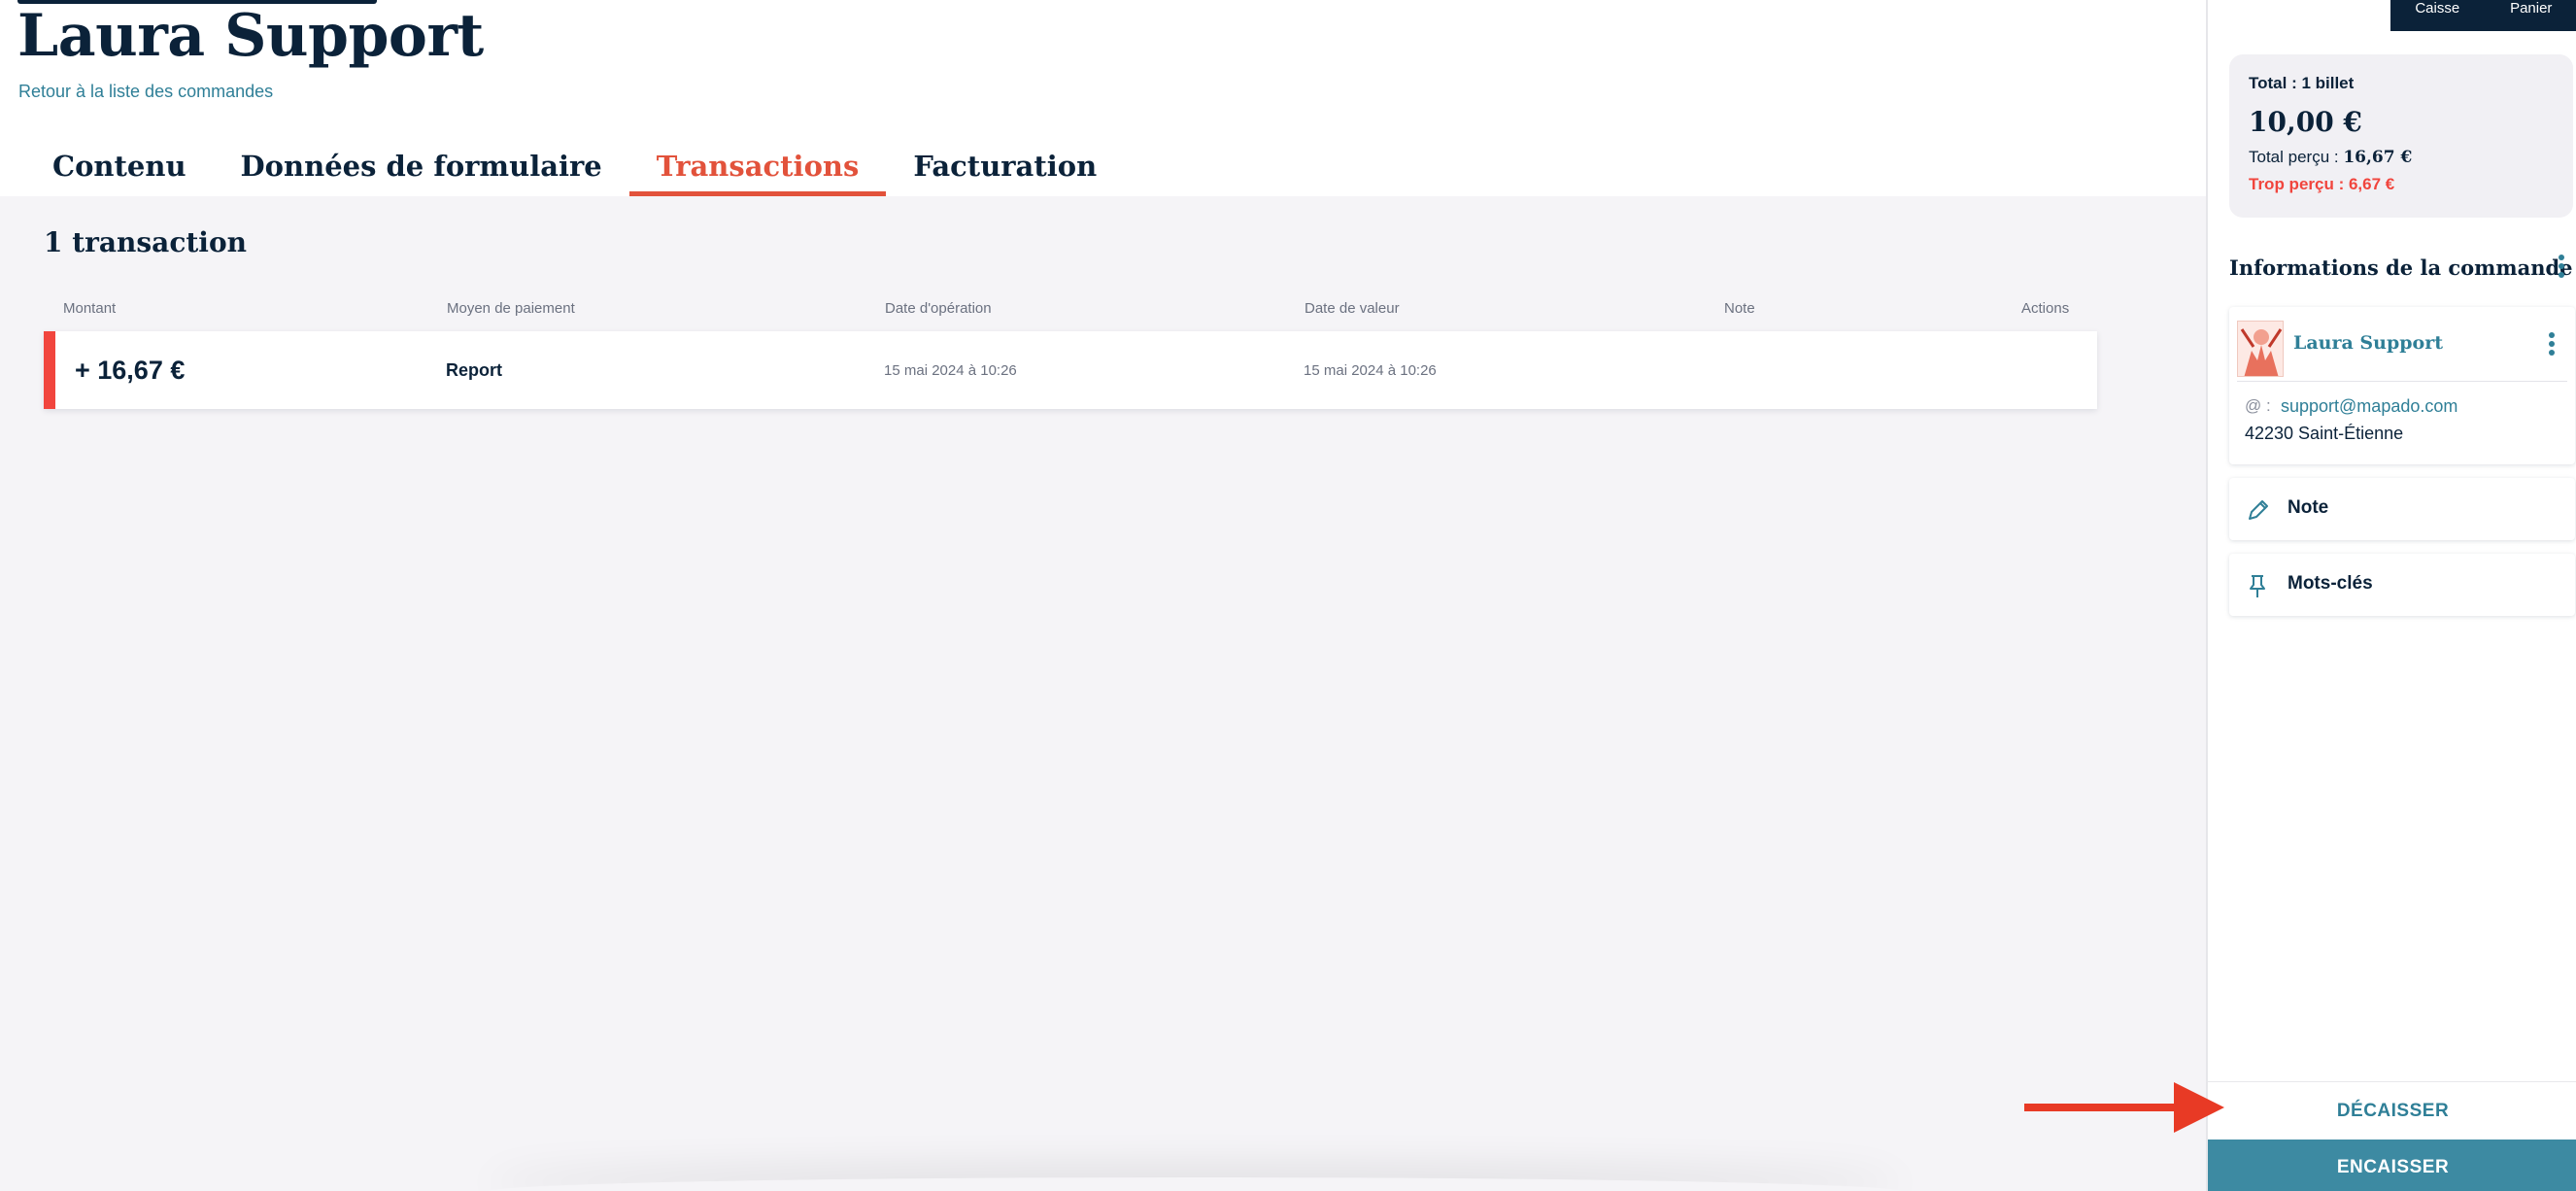  What do you see at coordinates (250, 36) in the screenshot?
I see `page-title: Laura Support` at bounding box center [250, 36].